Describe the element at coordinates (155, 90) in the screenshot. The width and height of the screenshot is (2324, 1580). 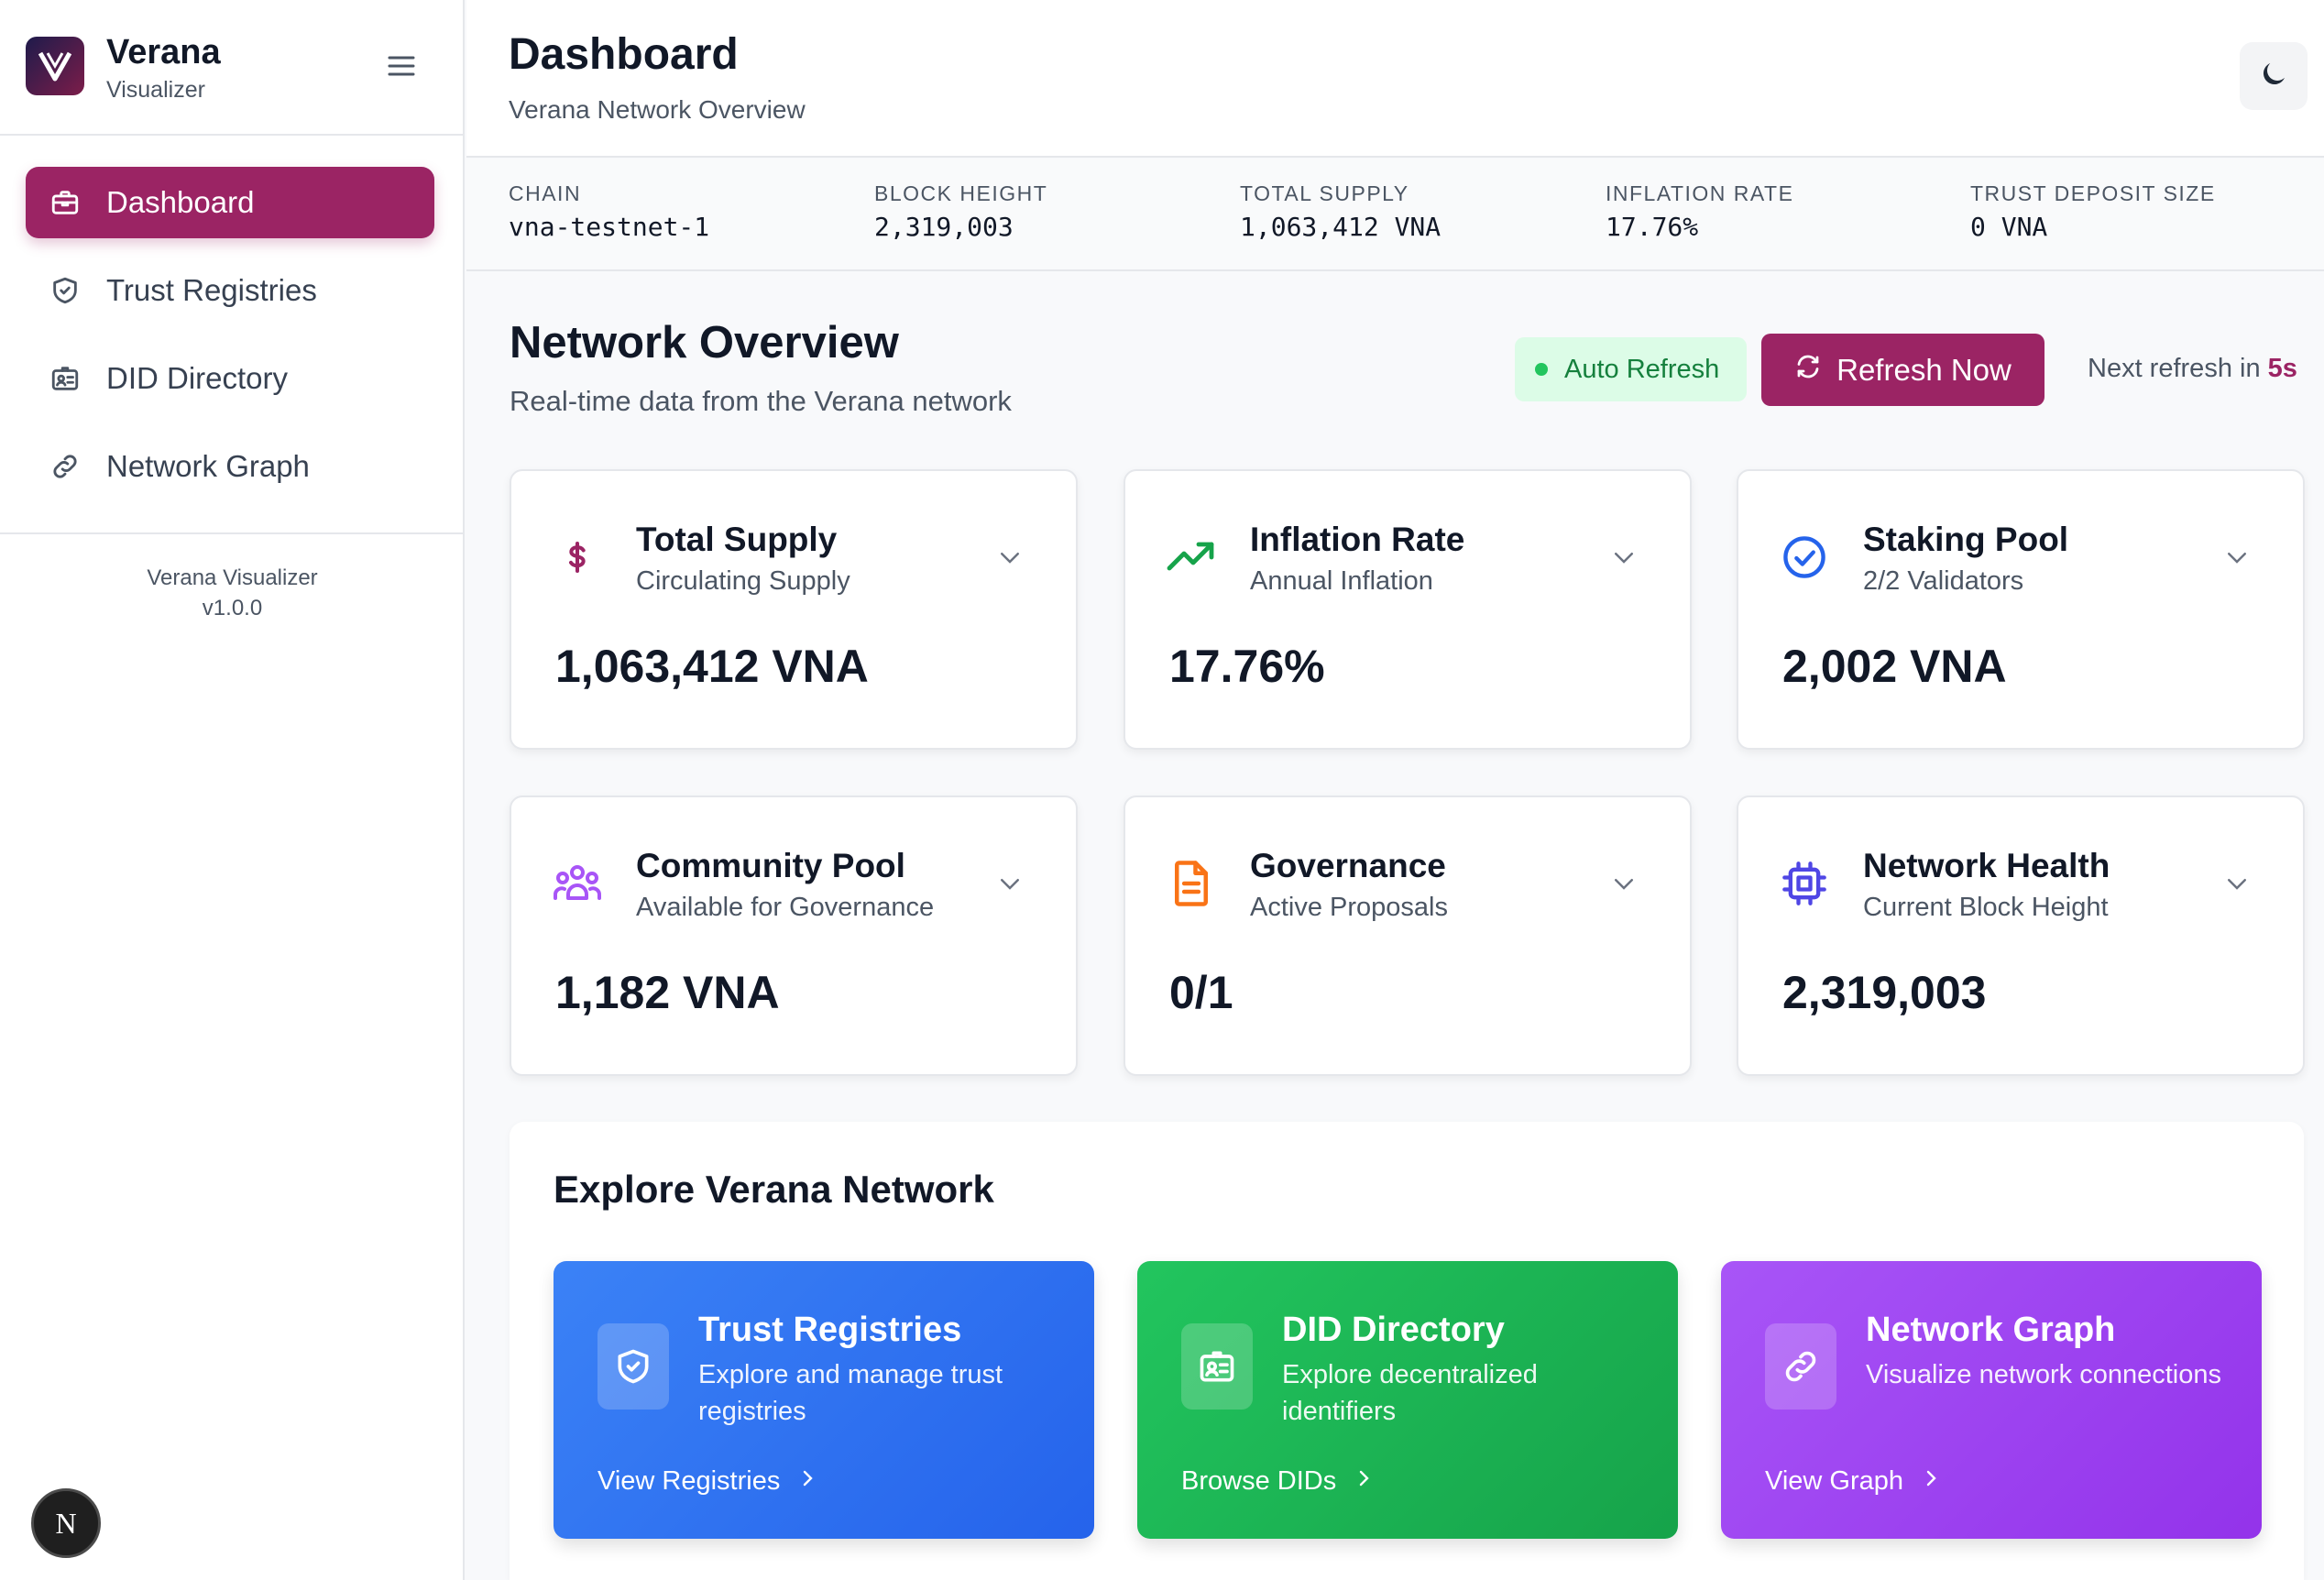
I see `brand-subtitle: Visualizer` at that location.